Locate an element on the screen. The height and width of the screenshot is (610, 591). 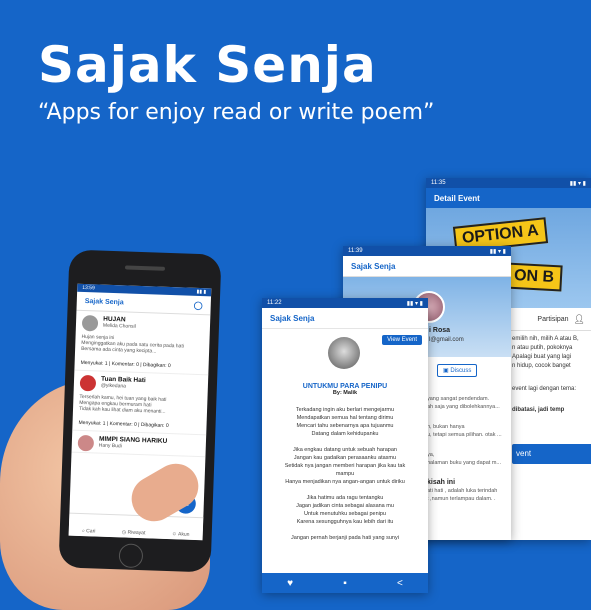
share-icon: < is located at coordinates (400, 583).